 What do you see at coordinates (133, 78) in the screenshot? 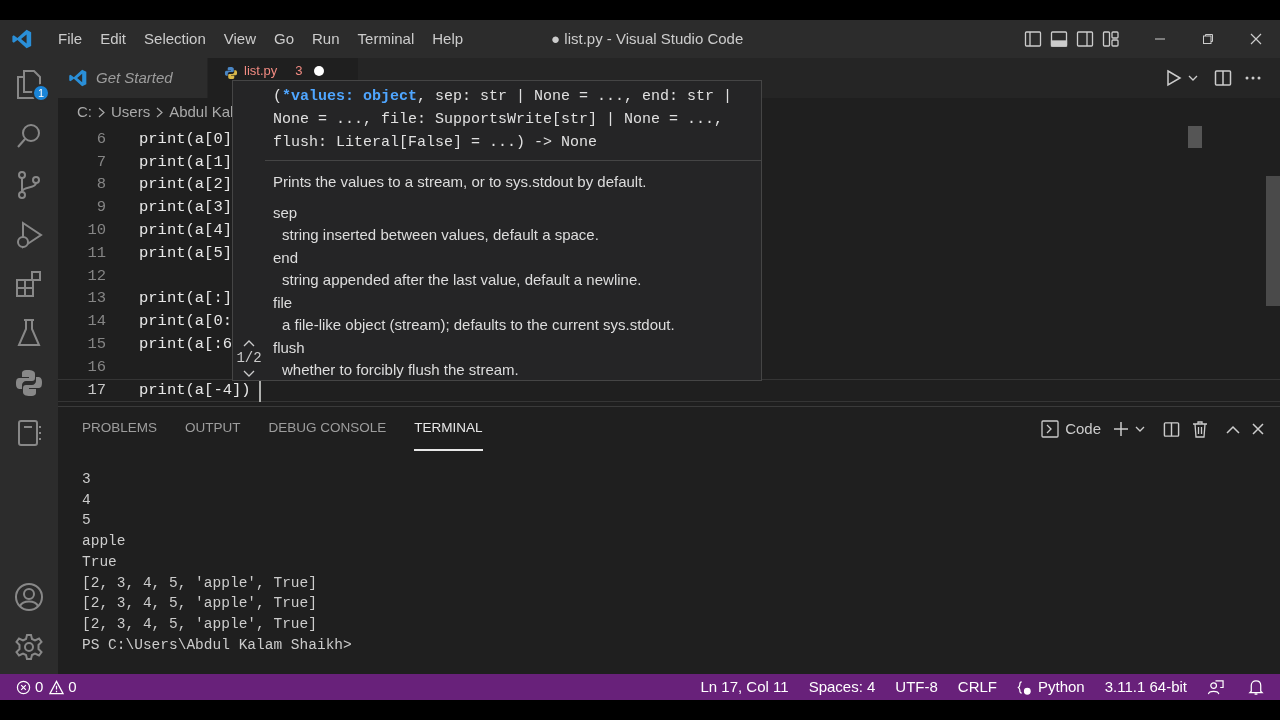
I see `editor-tab: Get Started` at bounding box center [133, 78].